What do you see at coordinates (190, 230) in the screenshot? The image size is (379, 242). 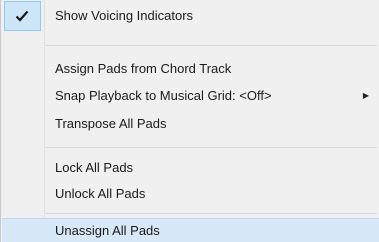 I see `menu-item-unassign-all-pads: Unassign All Pads` at bounding box center [190, 230].